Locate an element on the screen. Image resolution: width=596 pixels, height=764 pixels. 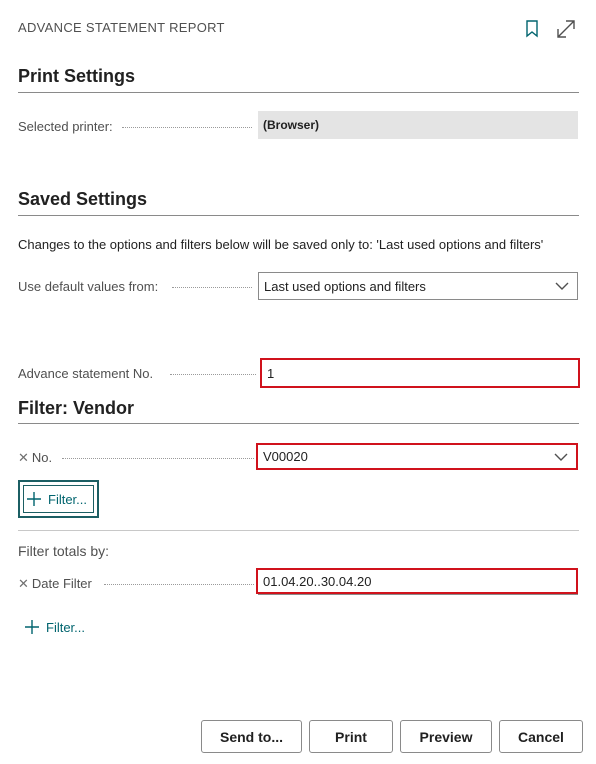
advance-statement-input: 1 is located at coordinates (420, 373).